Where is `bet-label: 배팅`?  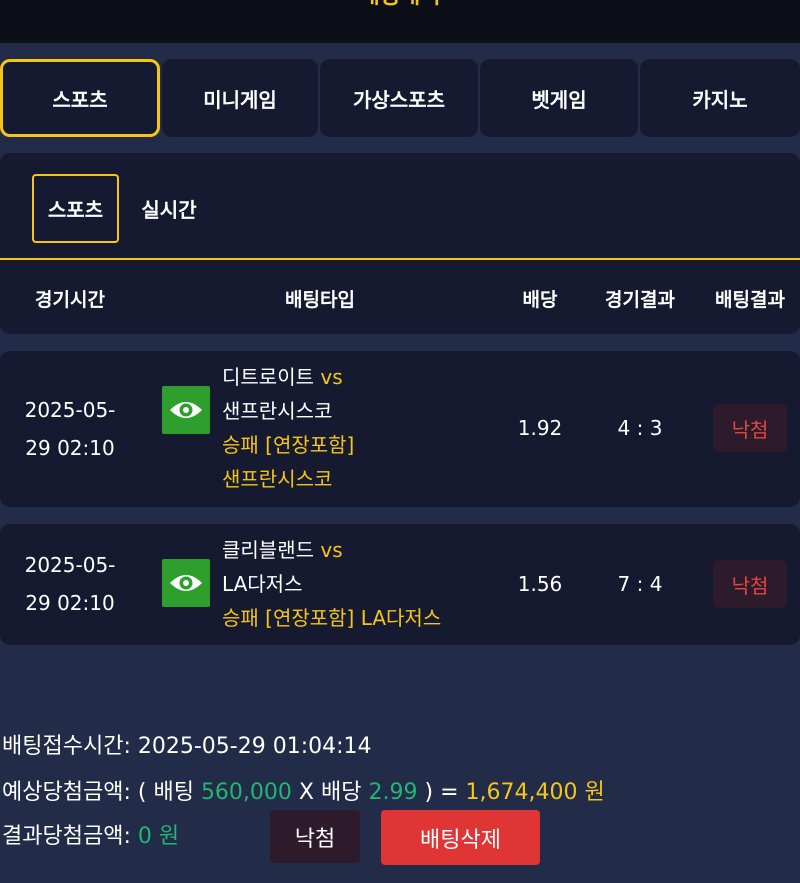
bet-label: 배팅 is located at coordinates (173, 792).